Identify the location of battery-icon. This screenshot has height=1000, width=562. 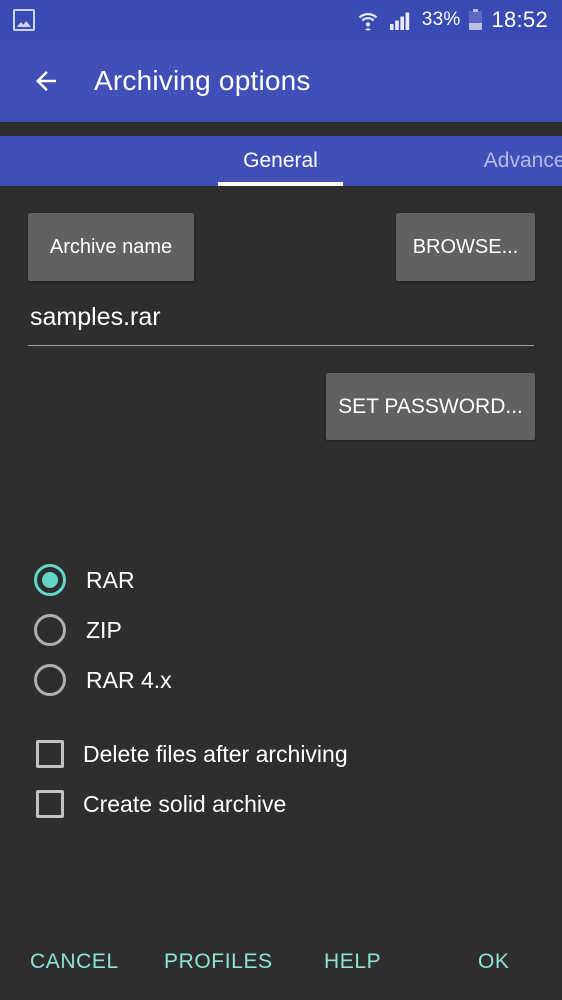
(476, 20).